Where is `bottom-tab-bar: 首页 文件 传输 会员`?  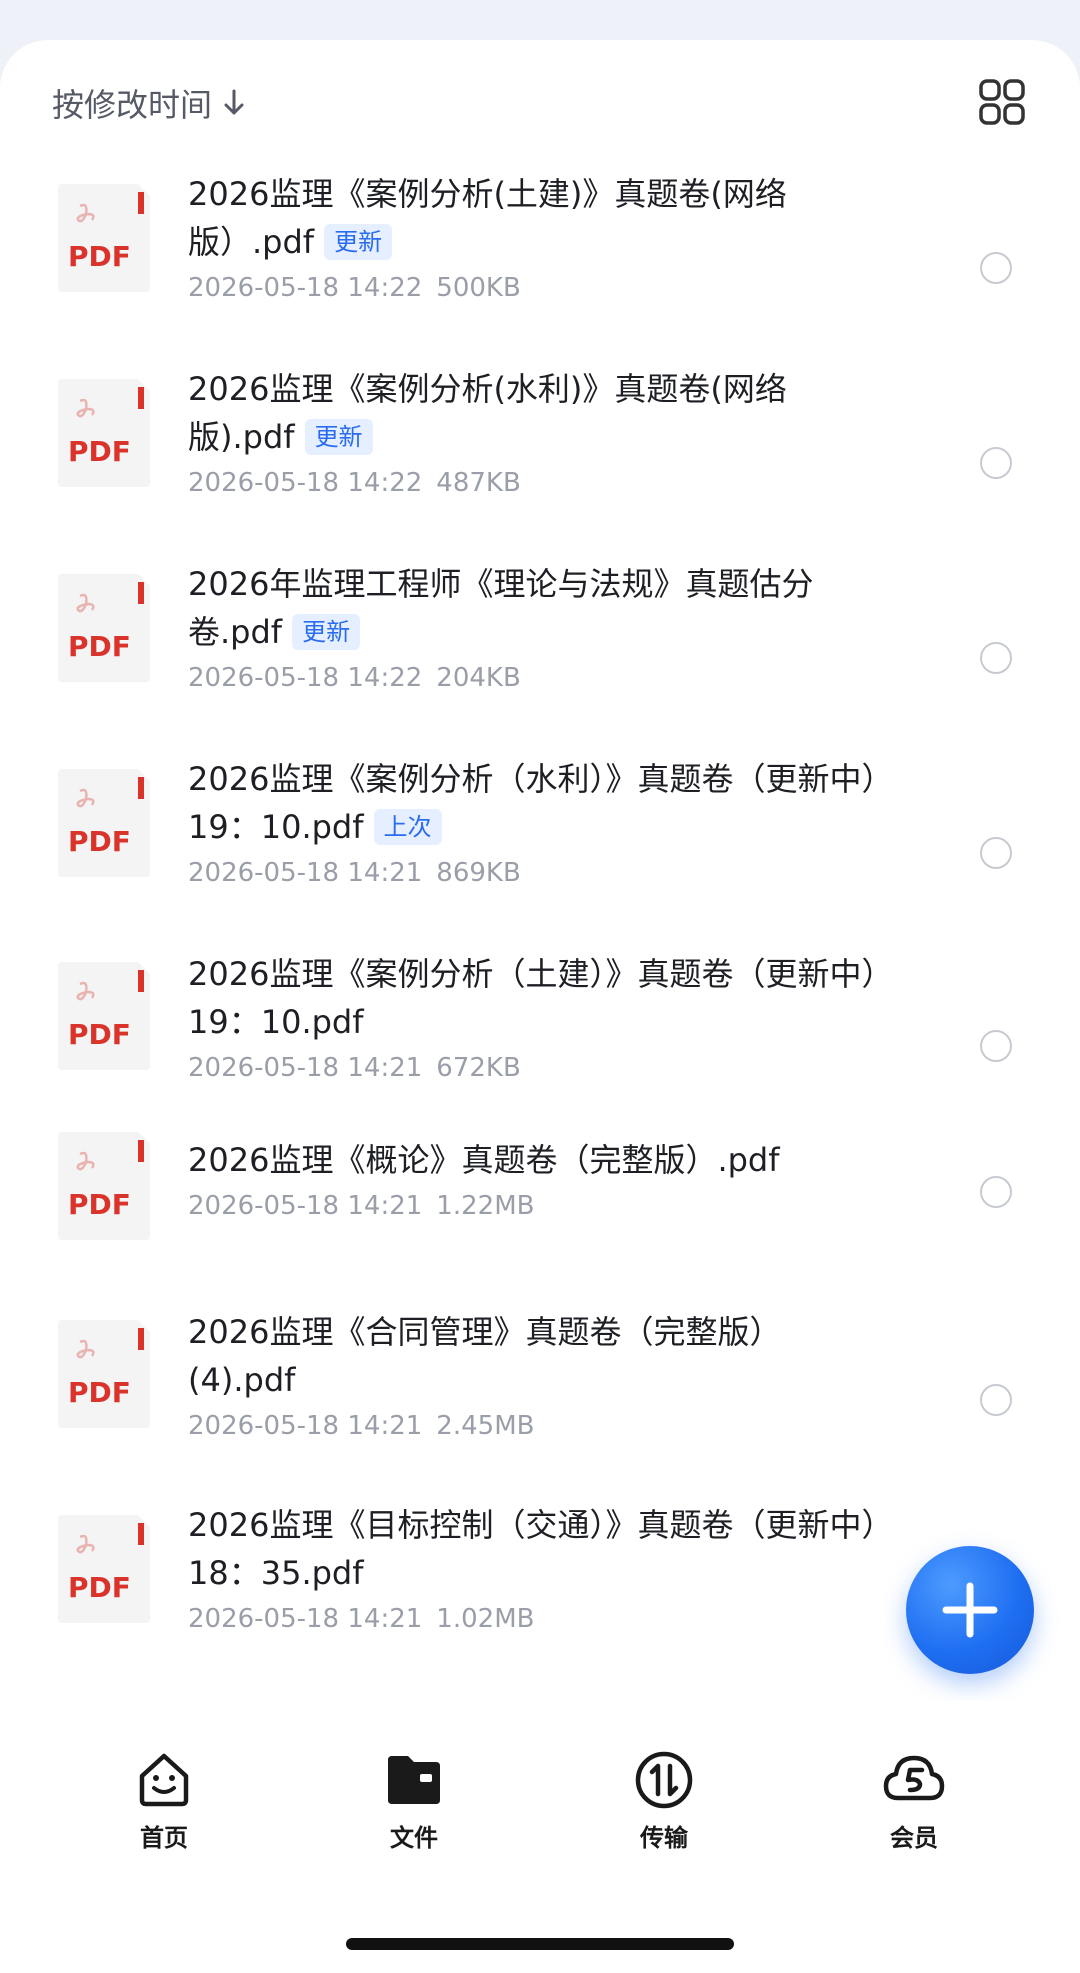
bottom-tab-bar: 首页 文件 传输 会员 is located at coordinates (540, 1790).